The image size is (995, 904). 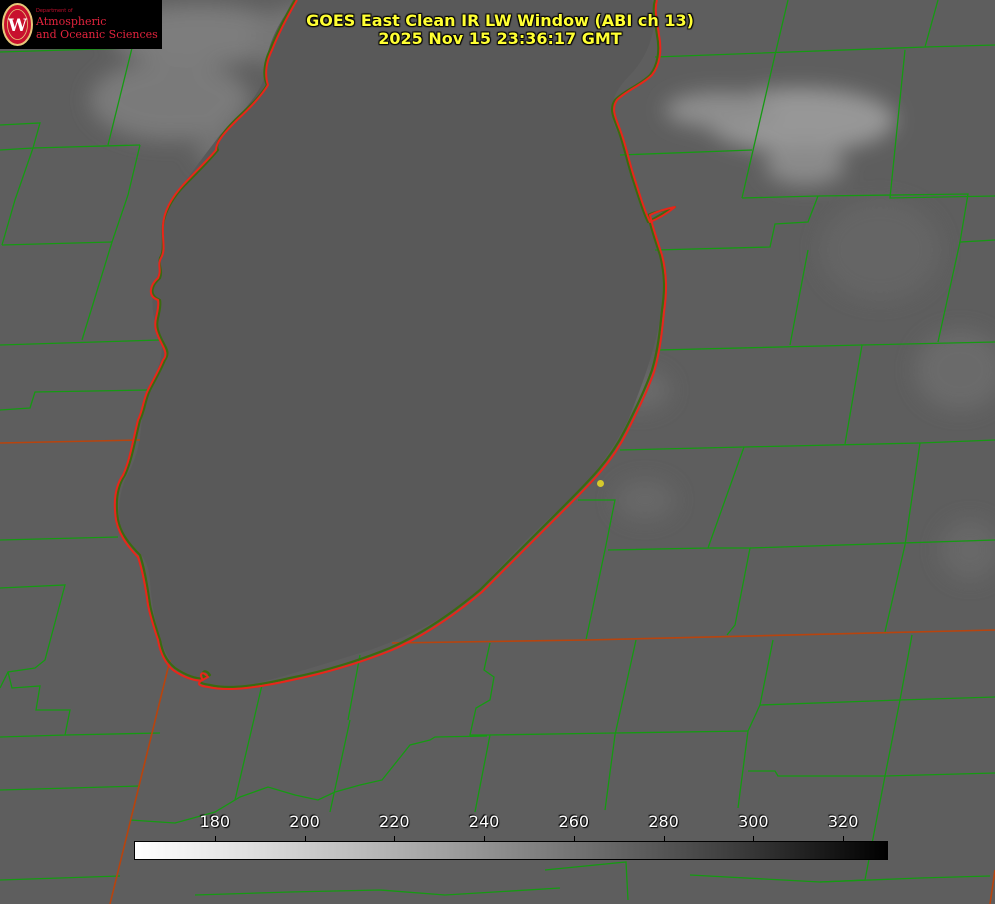 I want to click on colorbar-tick-labels: 180 200 220 240 260 280 300 320, so click(x=497, y=827).